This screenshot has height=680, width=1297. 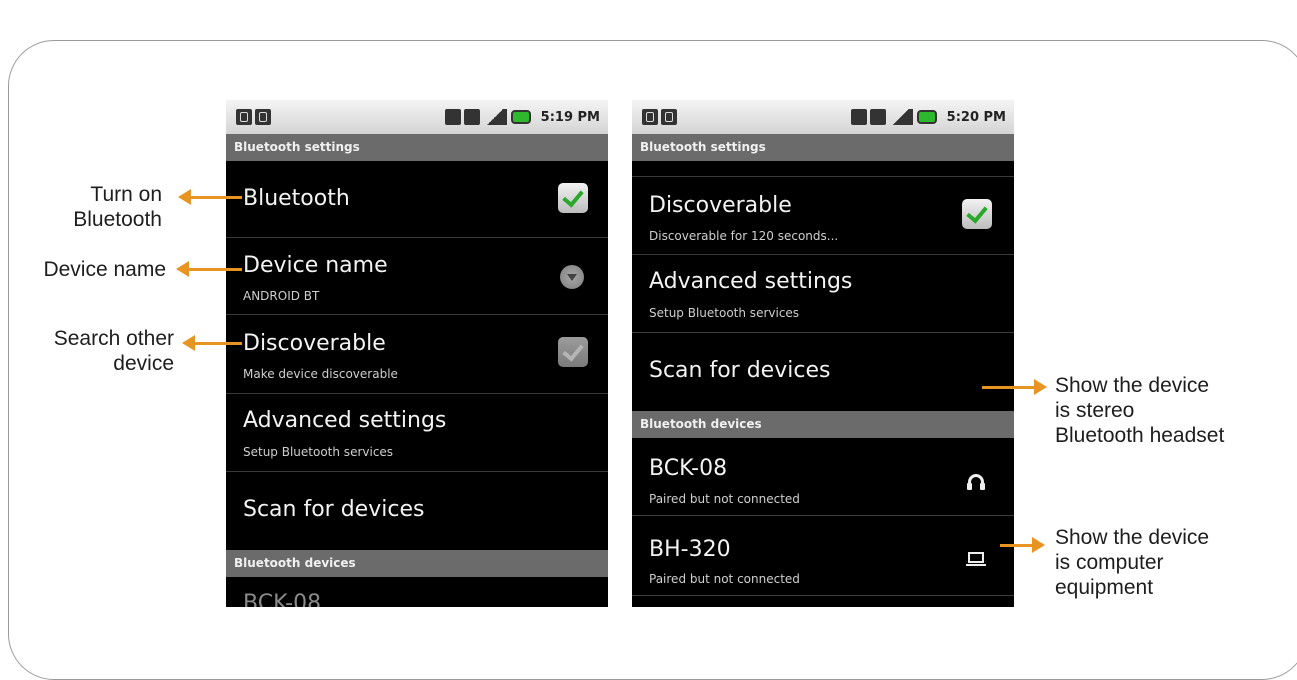 I want to click on status-time: 5:19 PM, so click(x=570, y=117).